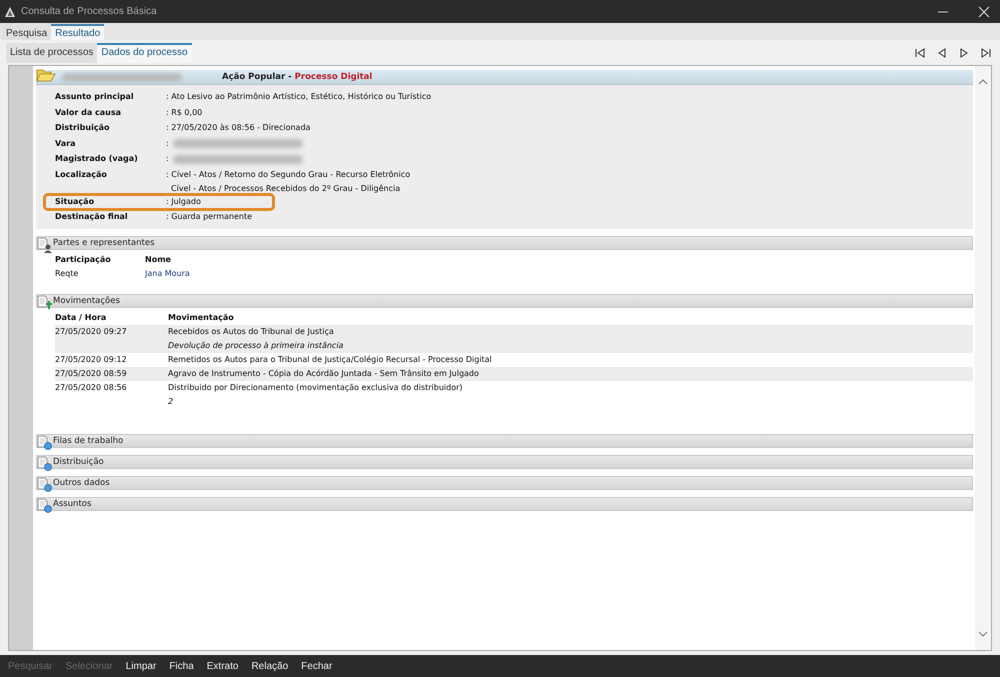 The image size is (1000, 677). I want to click on table-cell-text: Reqte, so click(67, 274).